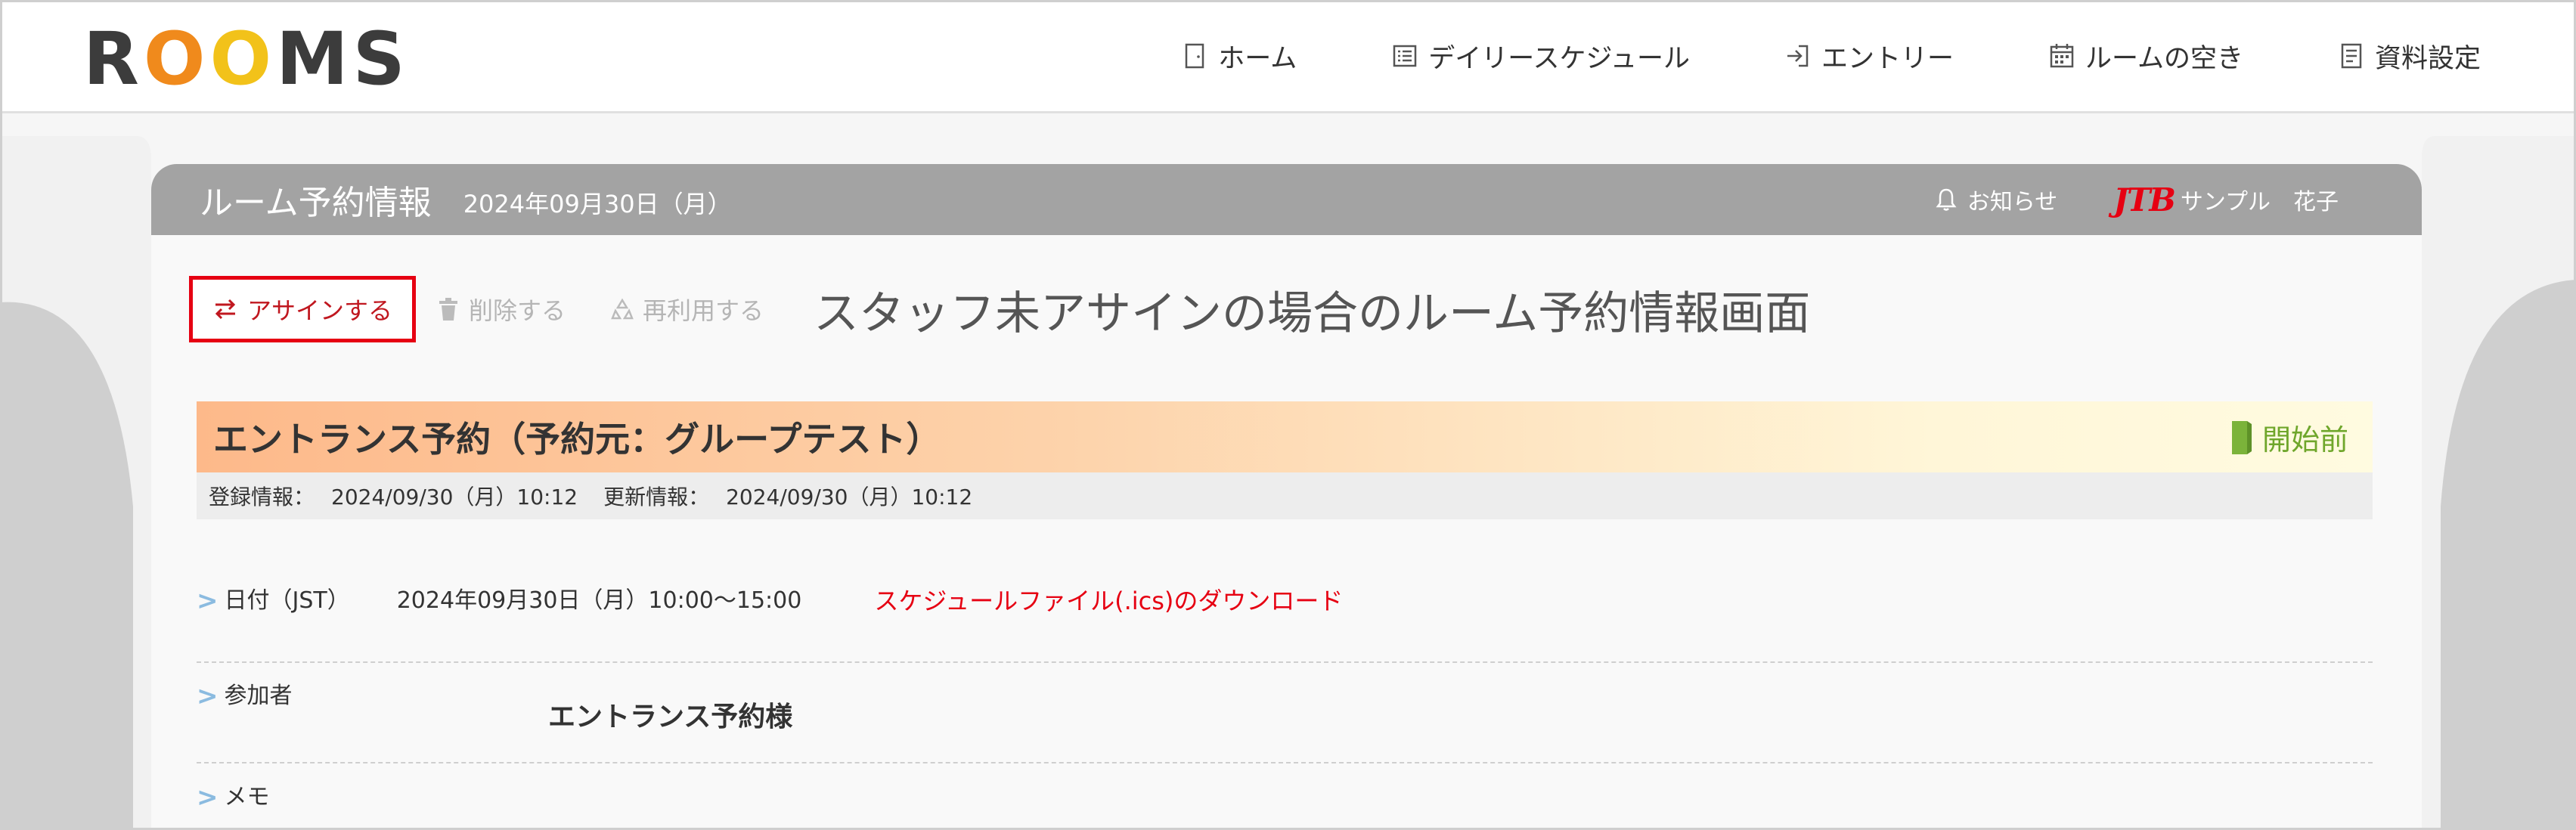 The height and width of the screenshot is (830, 2576). What do you see at coordinates (2260, 202) in the screenshot?
I see `user-name: サンプル 花子` at bounding box center [2260, 202].